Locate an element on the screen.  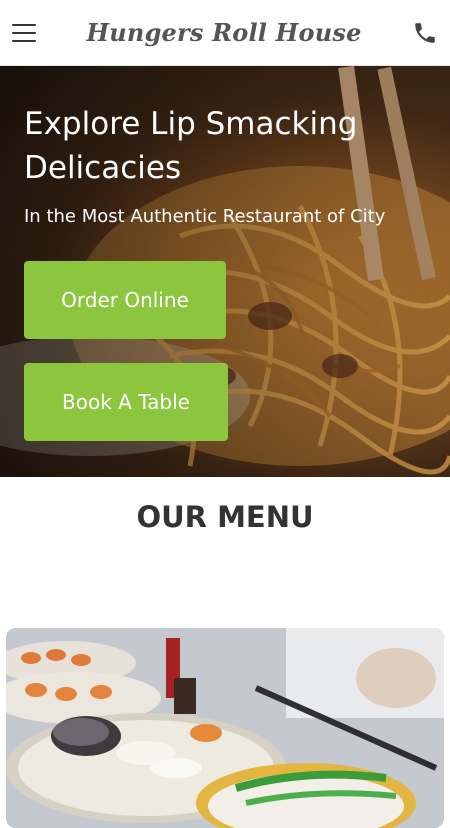
hamburger-menu-icon is located at coordinates (24, 32).